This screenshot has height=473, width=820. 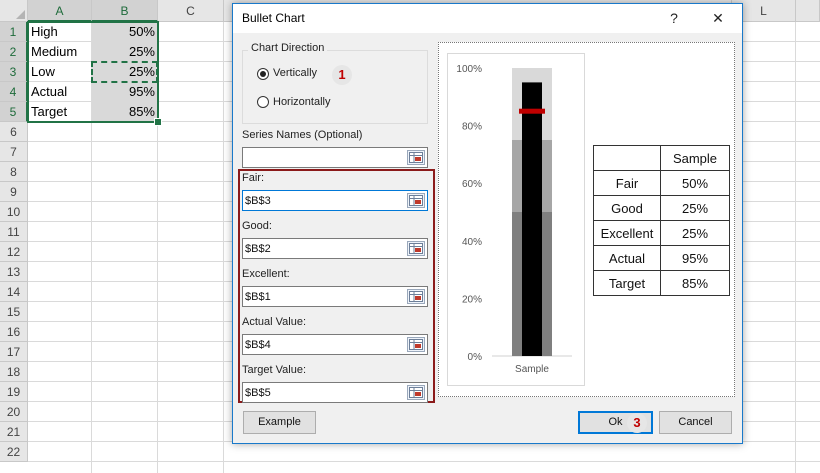 I want to click on row-header-11: 11, so click(x=14, y=232).